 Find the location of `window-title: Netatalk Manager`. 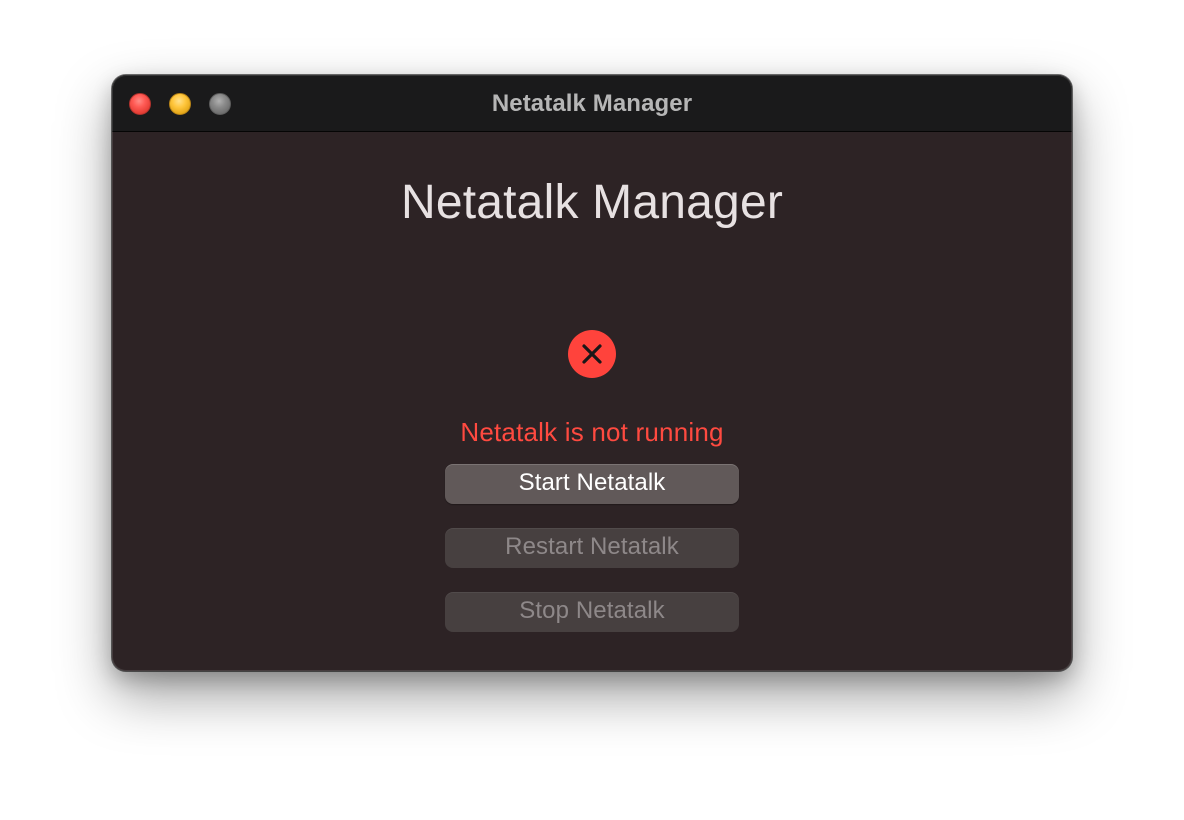

window-title: Netatalk Manager is located at coordinates (592, 103).